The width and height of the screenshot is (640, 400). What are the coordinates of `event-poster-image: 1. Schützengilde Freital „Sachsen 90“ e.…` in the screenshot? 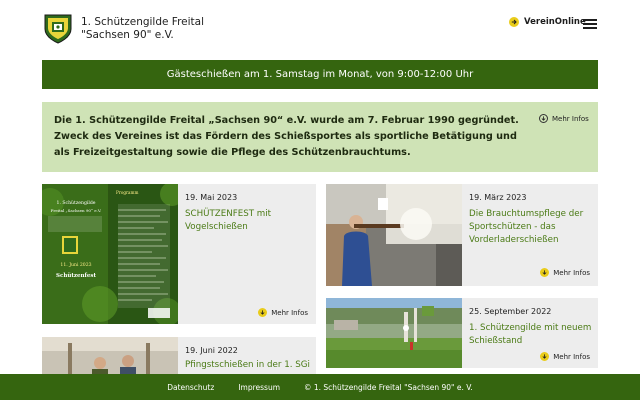 It's located at (110, 254).